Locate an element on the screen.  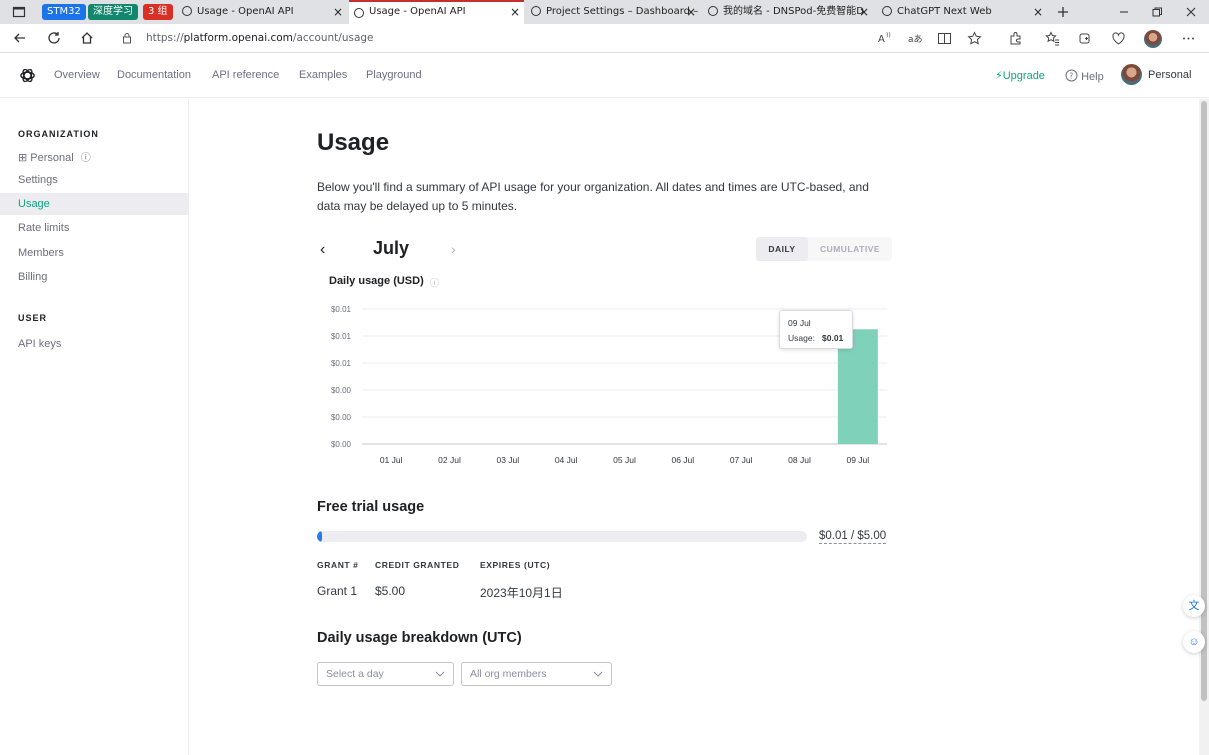
translate-float-icon: 文 is located at coordinates (1194, 606).